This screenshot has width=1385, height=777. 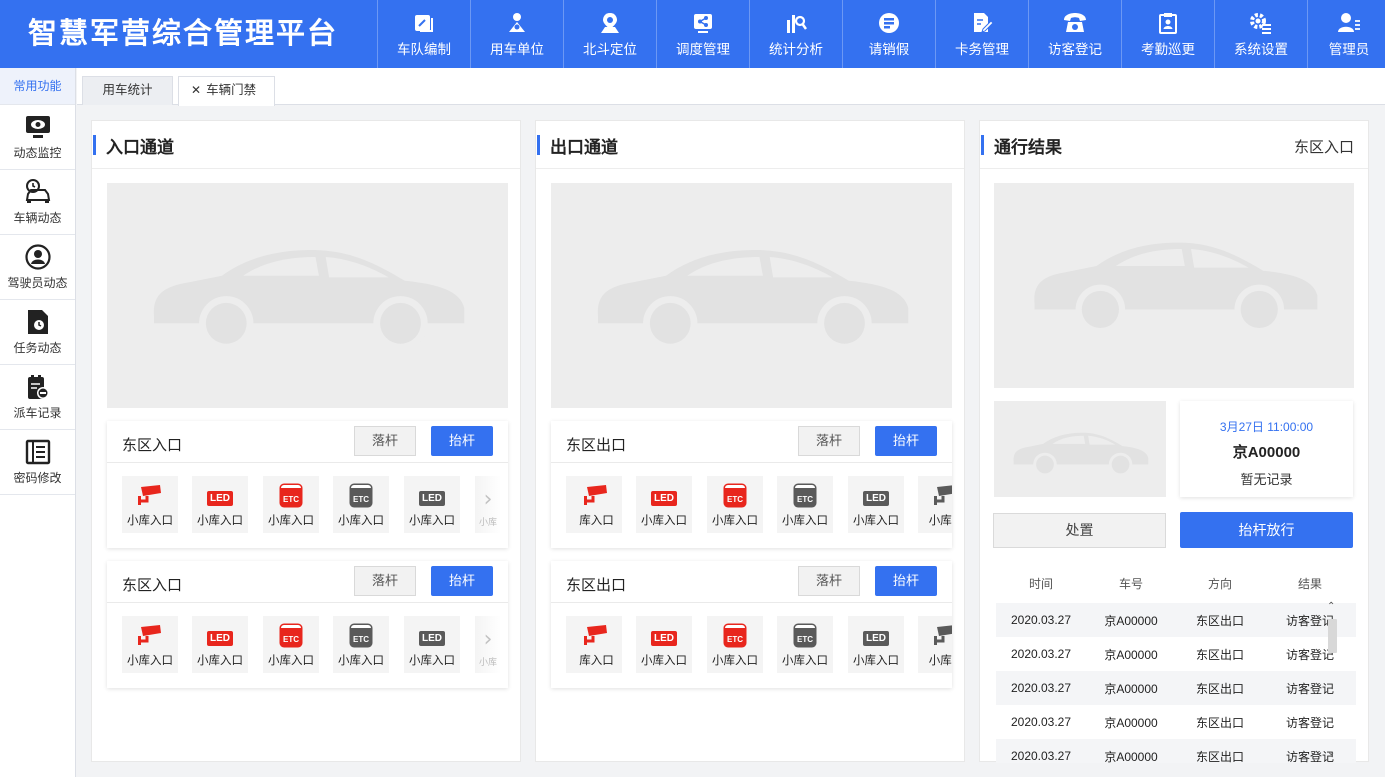 What do you see at coordinates (795, 34) in the screenshot?
I see `nav-item-stats: 统计分析` at bounding box center [795, 34].